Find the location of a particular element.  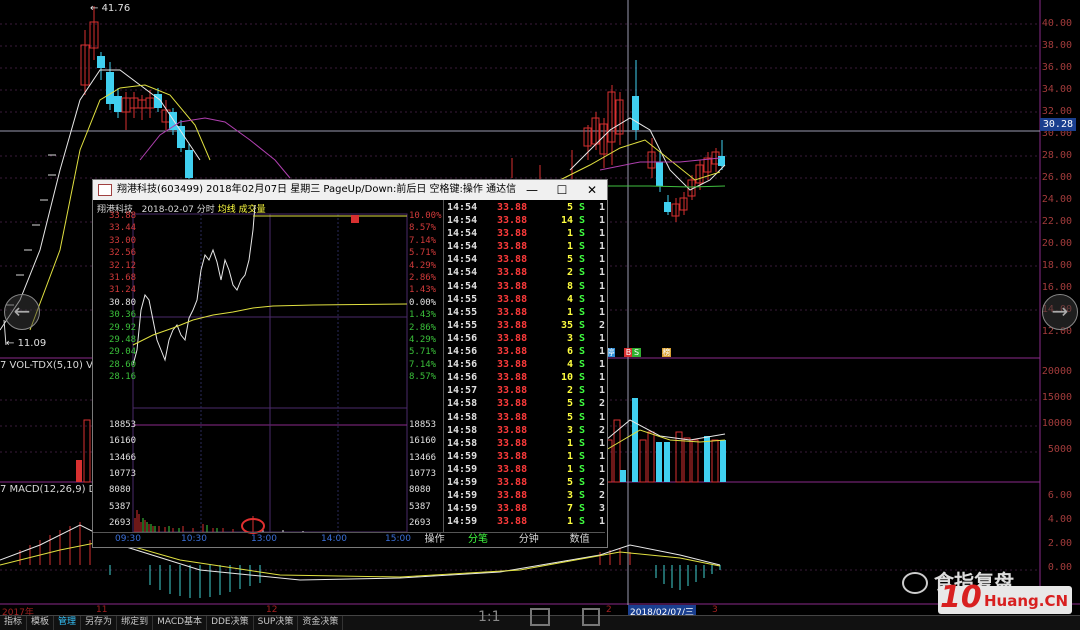

toolbar-tab: SUP决策 is located at coordinates (276, 623).